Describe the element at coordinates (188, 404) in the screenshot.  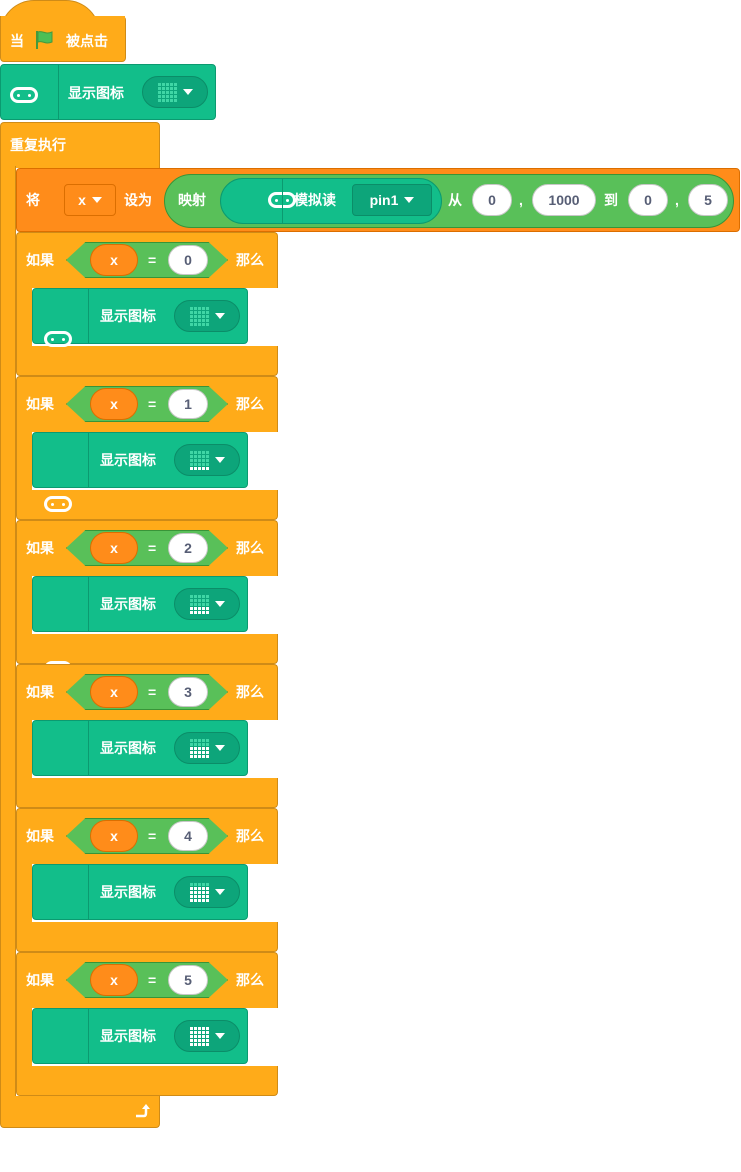
I see `compare-value-input: 1` at that location.